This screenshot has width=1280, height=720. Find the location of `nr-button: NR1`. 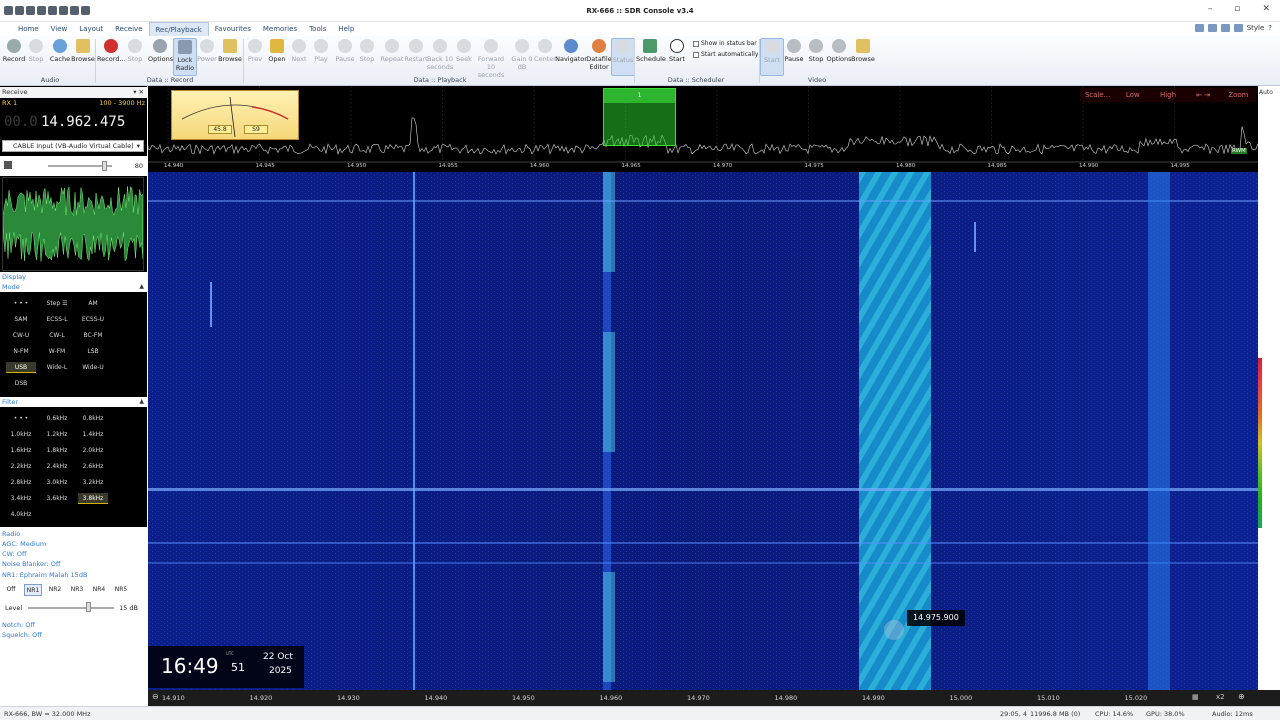

nr-button: NR1 is located at coordinates (33, 590).